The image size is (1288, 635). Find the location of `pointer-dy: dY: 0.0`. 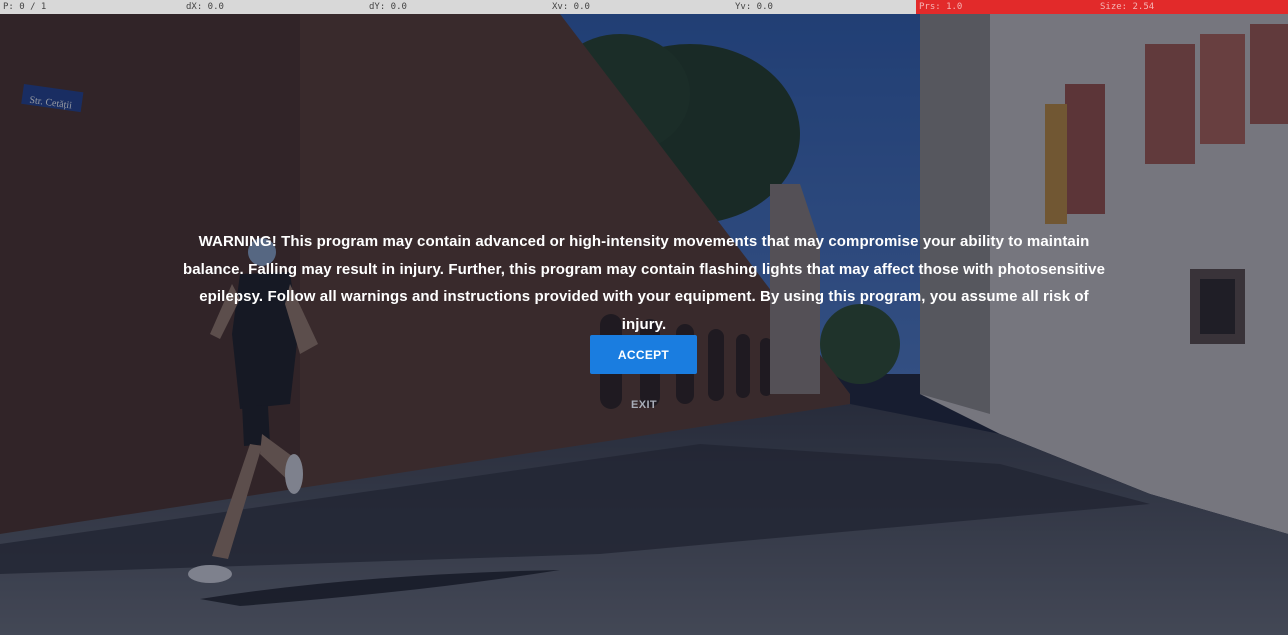

pointer-dy: dY: 0.0 is located at coordinates (388, 7).